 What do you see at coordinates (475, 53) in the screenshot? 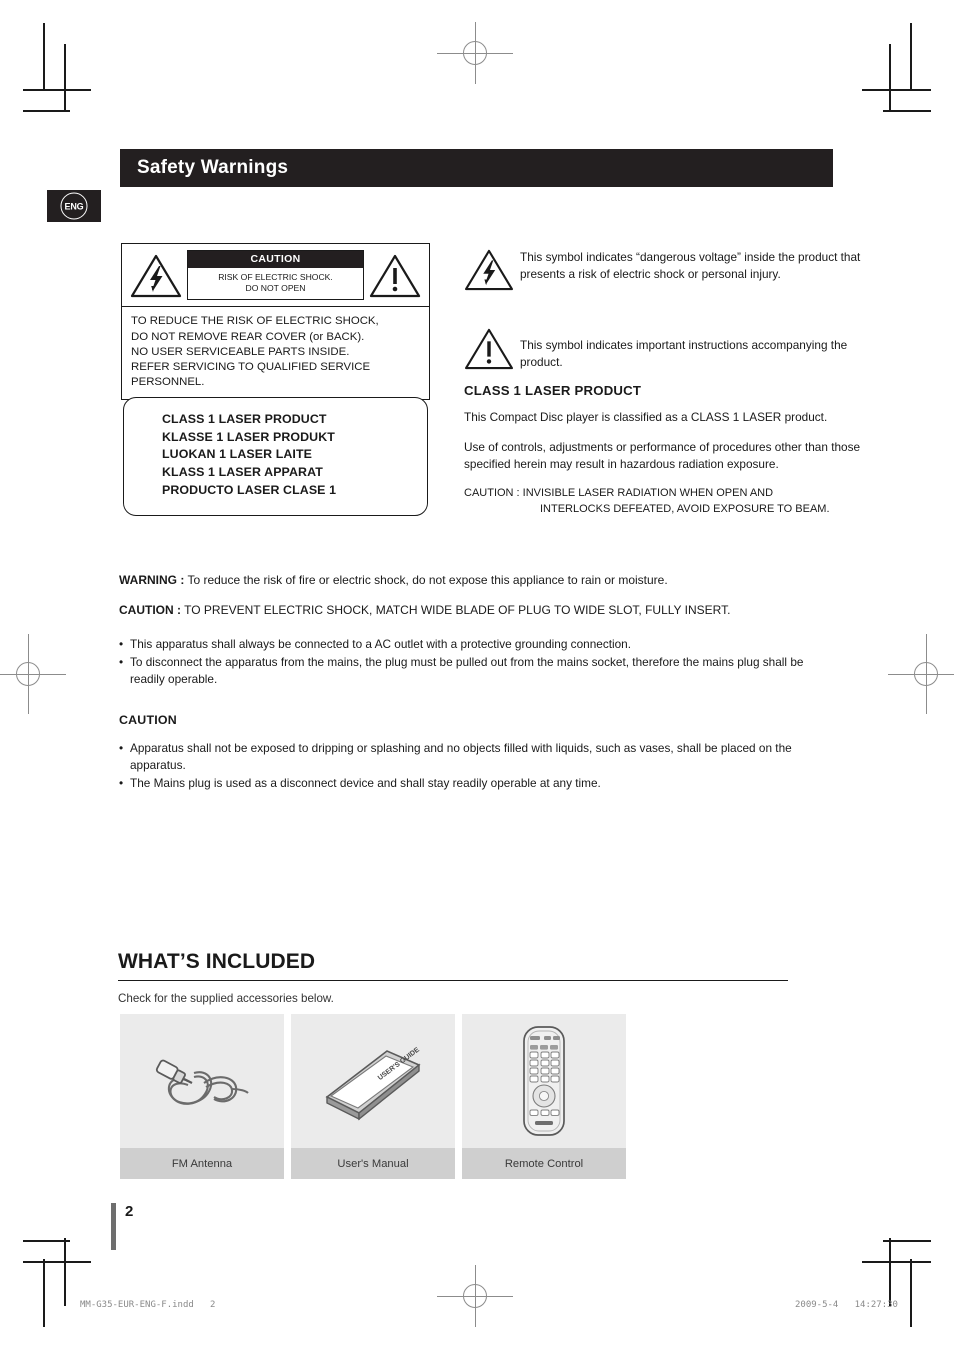
I see `registration-mark-top` at bounding box center [475, 53].